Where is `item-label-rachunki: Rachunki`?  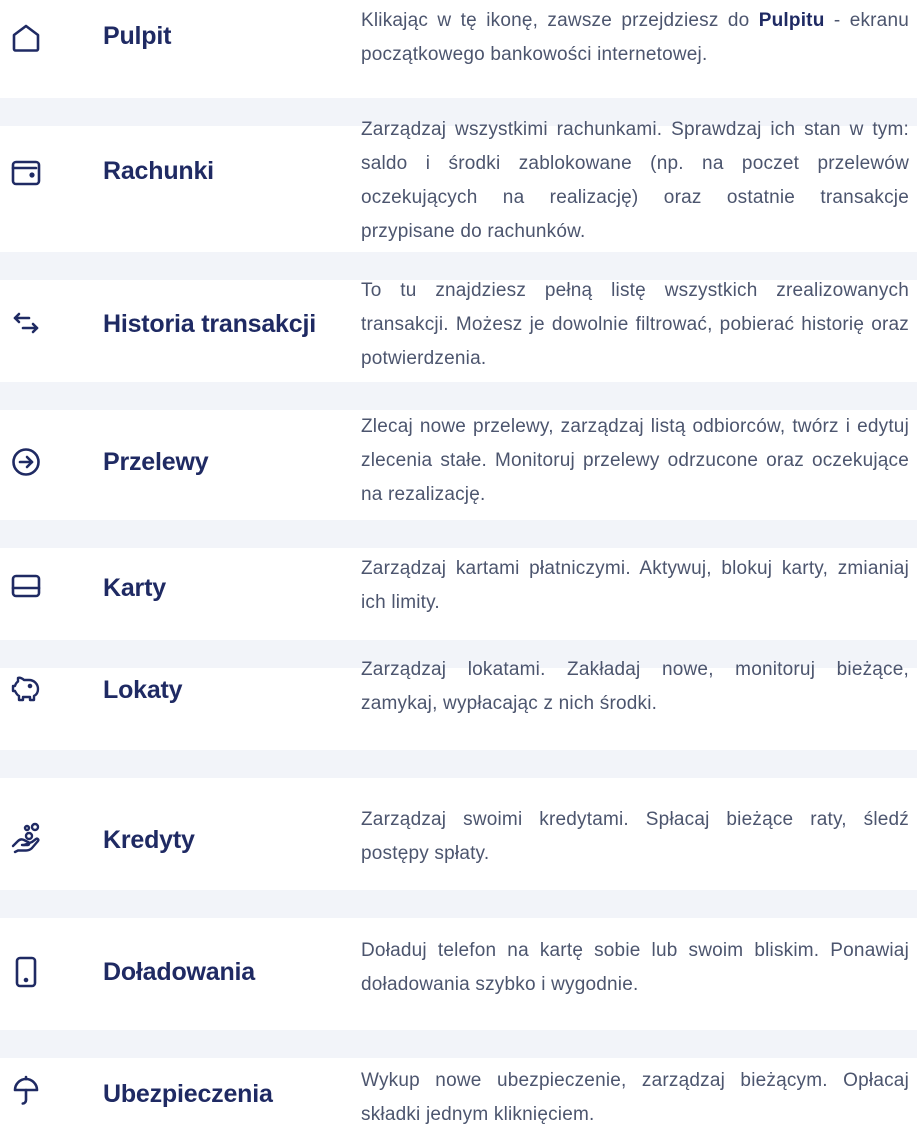 item-label-rachunki: Rachunki is located at coordinates (158, 171).